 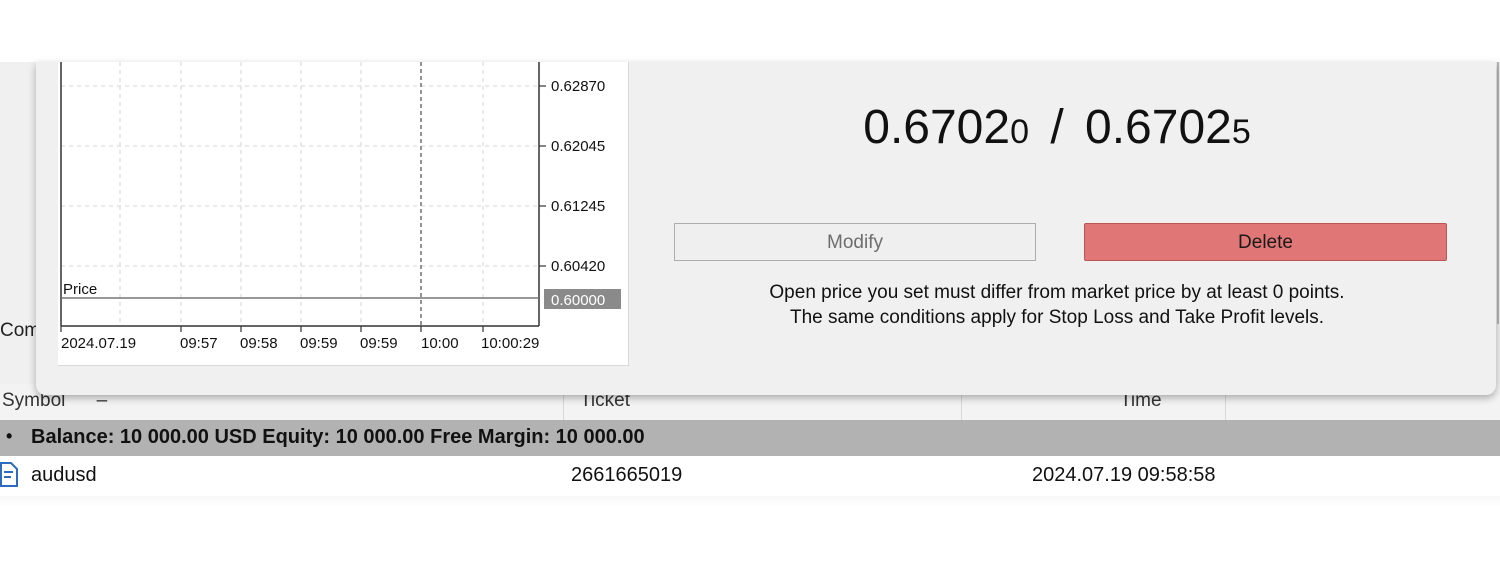 What do you see at coordinates (578, 266) in the screenshot?
I see `y-tick-label: 0.60420` at bounding box center [578, 266].